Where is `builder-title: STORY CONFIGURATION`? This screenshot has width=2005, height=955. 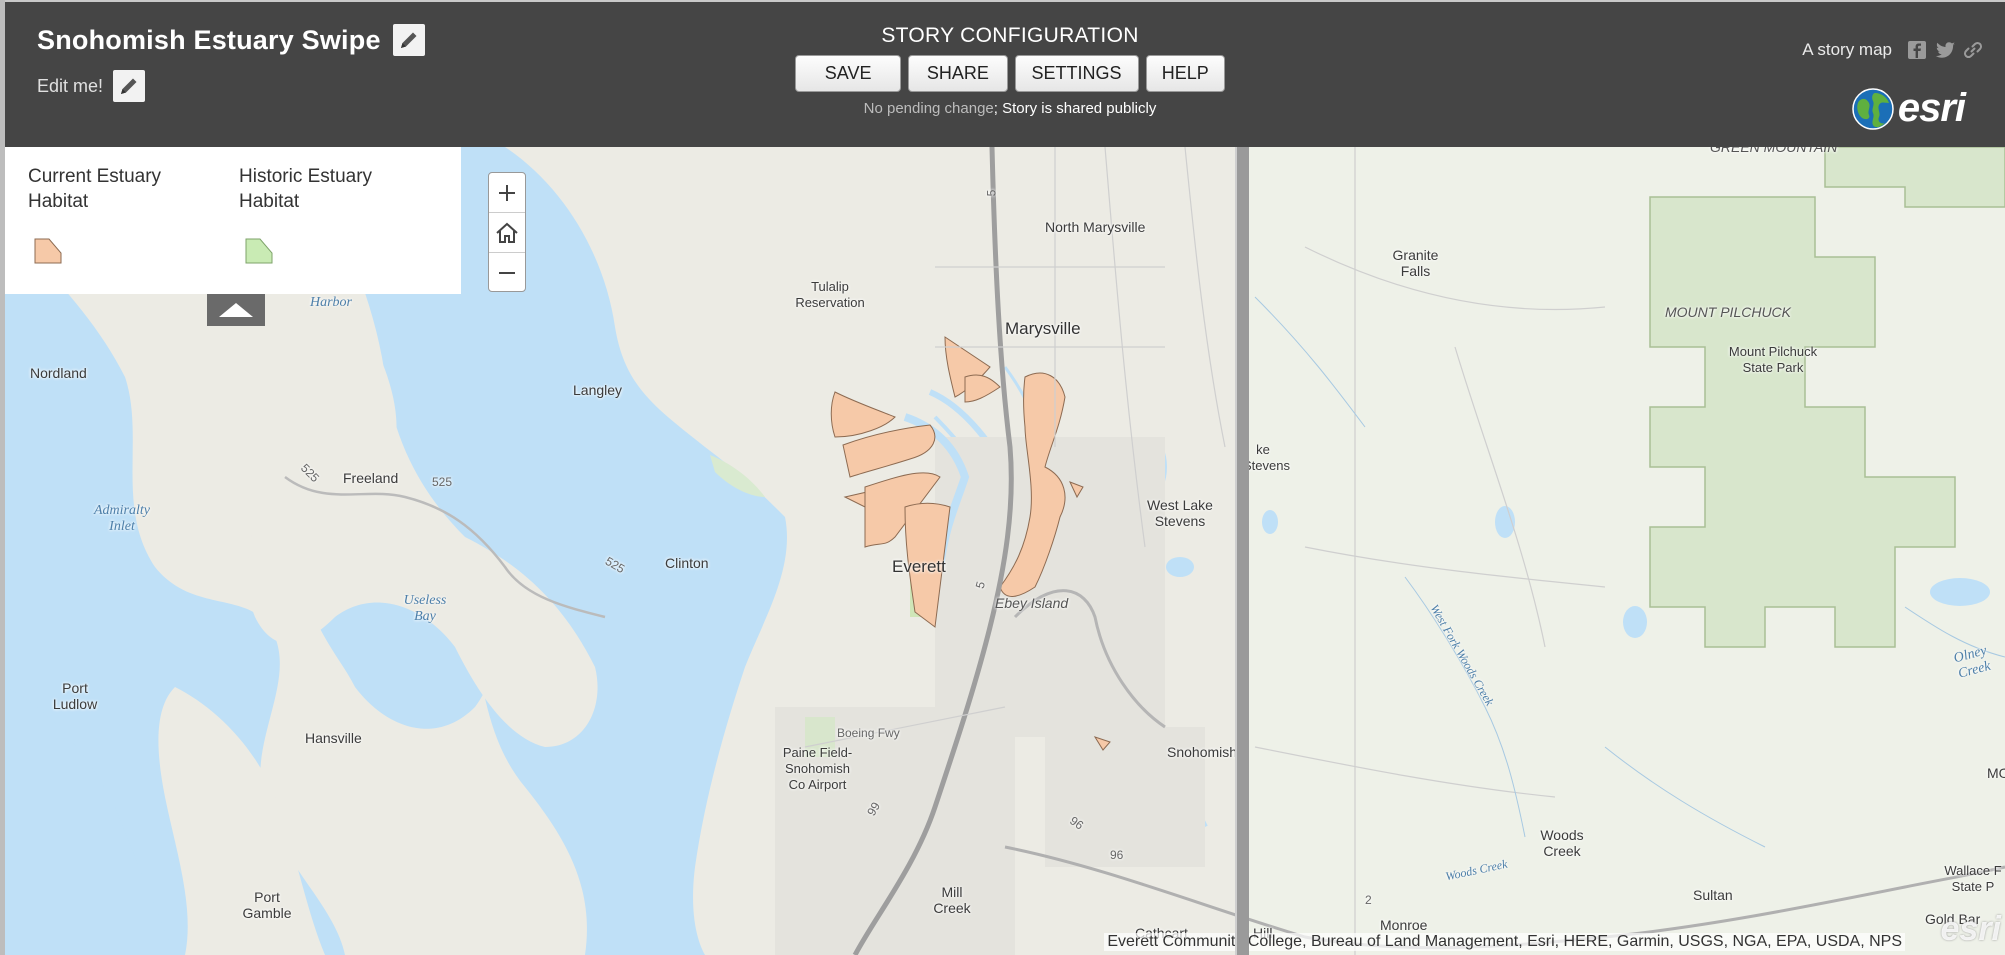
builder-title: STORY CONFIGURATION is located at coordinates (1010, 35).